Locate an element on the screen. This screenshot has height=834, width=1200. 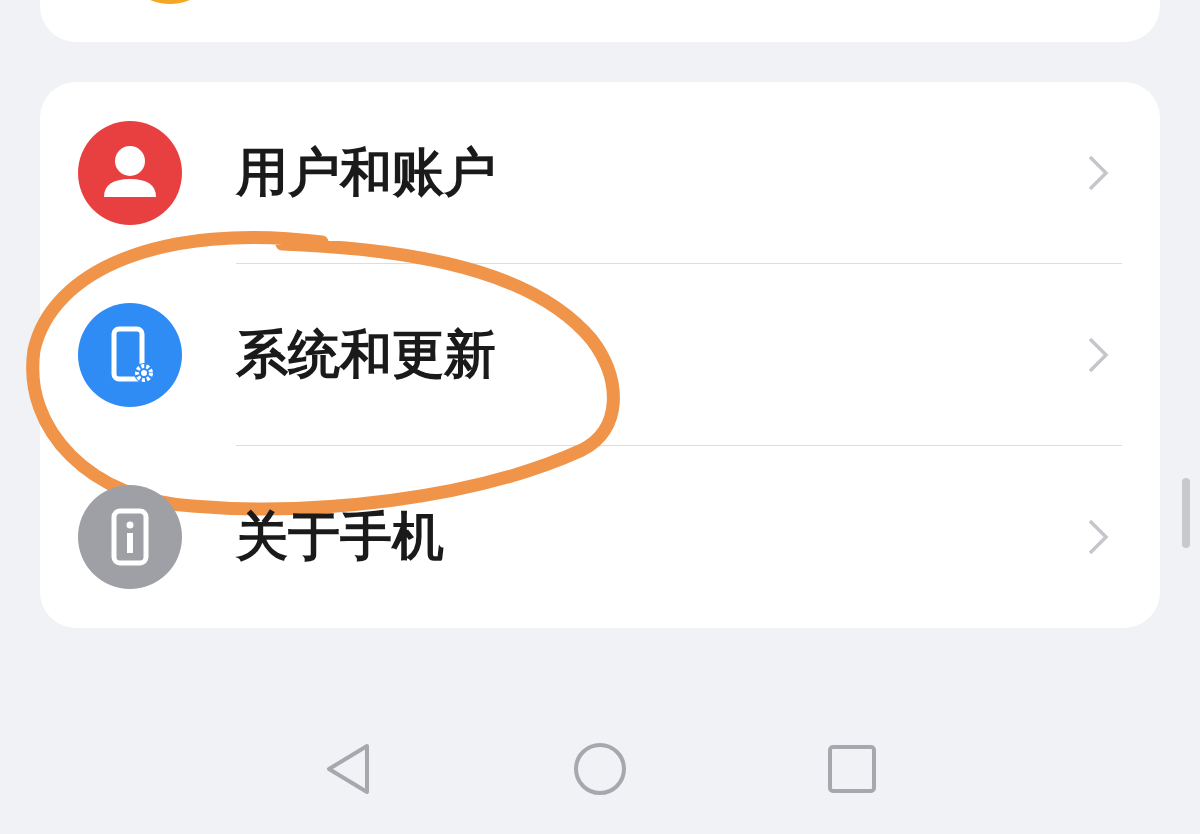
home-icon is located at coordinates (600, 769).